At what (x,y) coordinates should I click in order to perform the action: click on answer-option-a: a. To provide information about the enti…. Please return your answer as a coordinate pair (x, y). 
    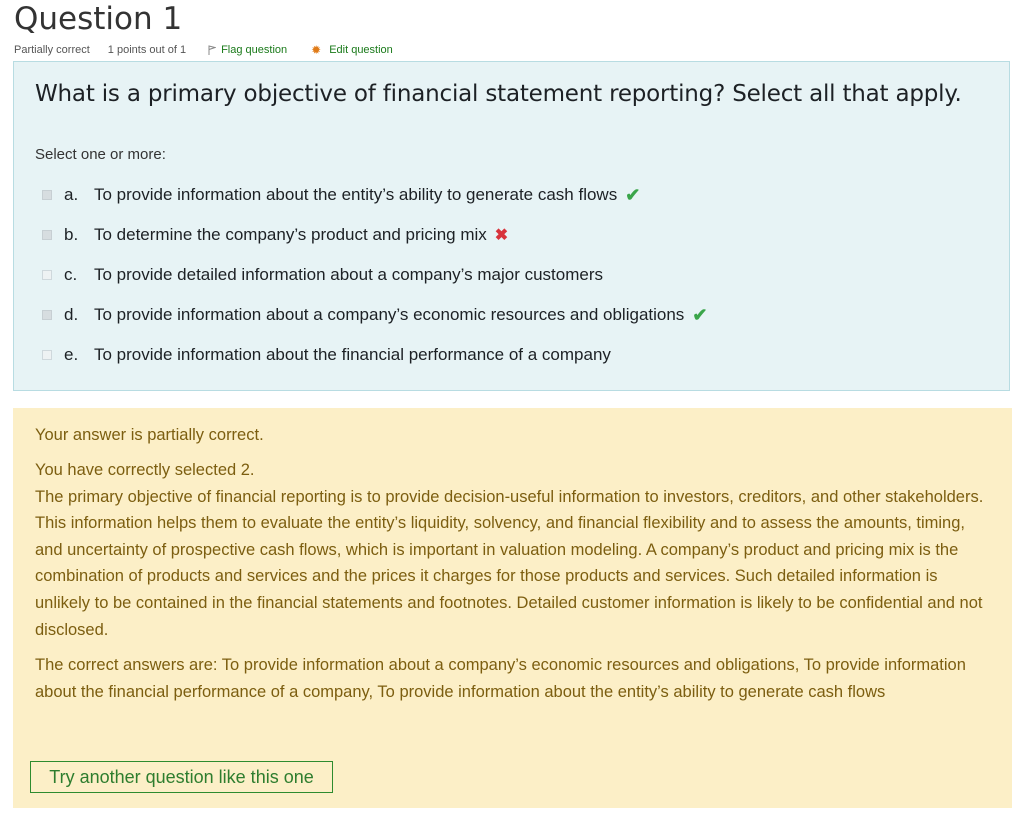
    Looking at the image, I should click on (374, 195).